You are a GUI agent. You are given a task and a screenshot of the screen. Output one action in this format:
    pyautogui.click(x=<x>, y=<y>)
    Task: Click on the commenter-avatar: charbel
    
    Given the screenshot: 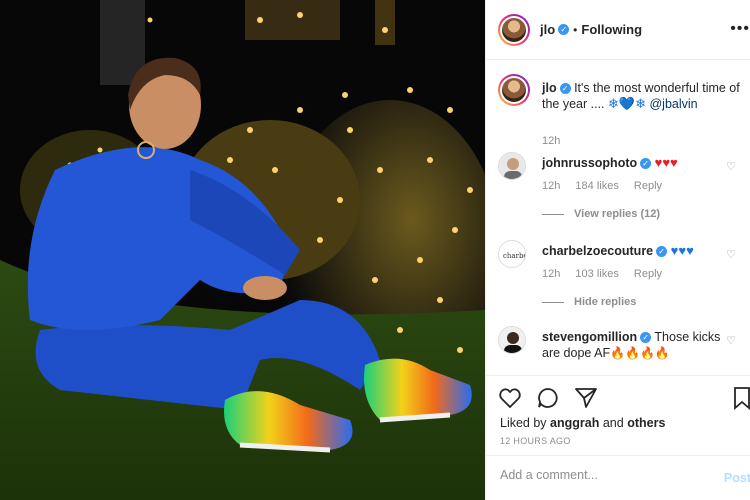 What is the action you would take?
    pyautogui.click(x=512, y=254)
    